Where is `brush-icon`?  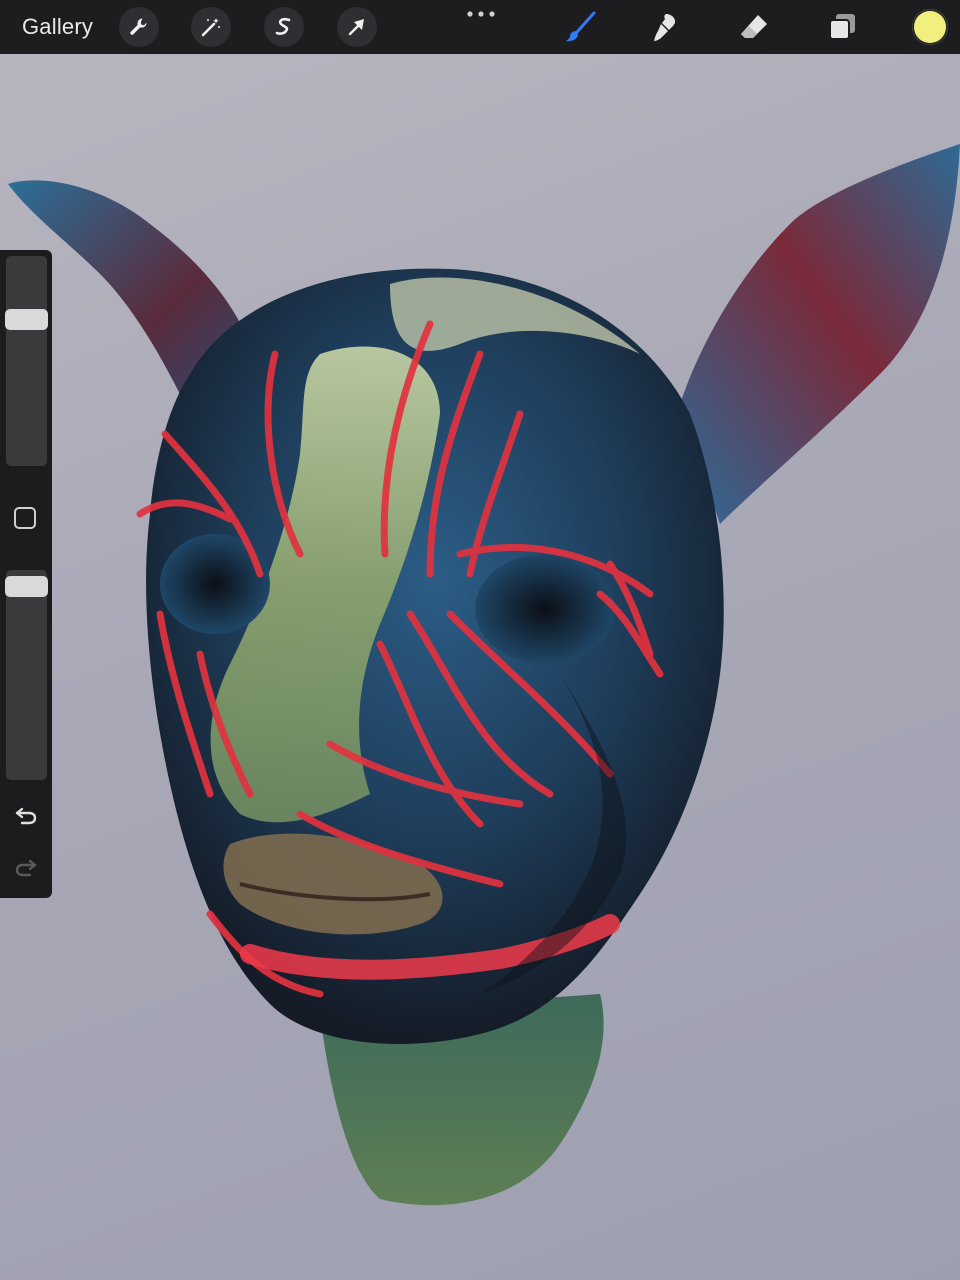
brush-icon is located at coordinates (581, 26).